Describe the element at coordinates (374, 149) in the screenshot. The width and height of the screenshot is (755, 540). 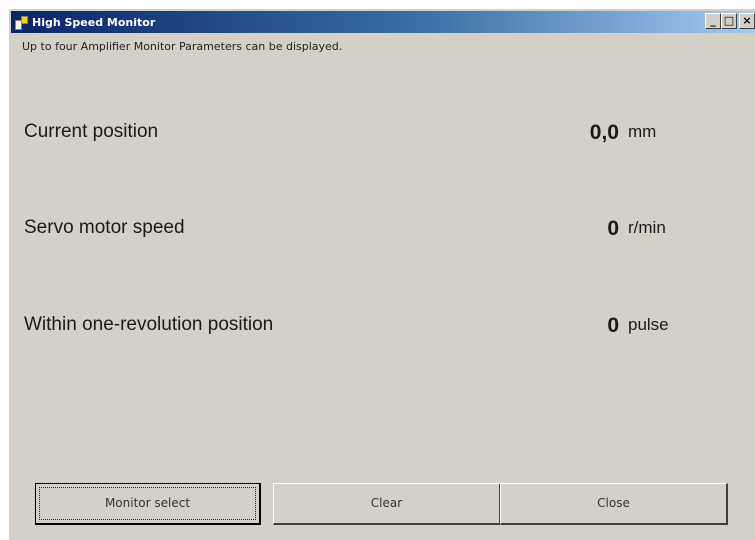
I see `monitor-row-current-position: Current position 0,0 mm` at that location.